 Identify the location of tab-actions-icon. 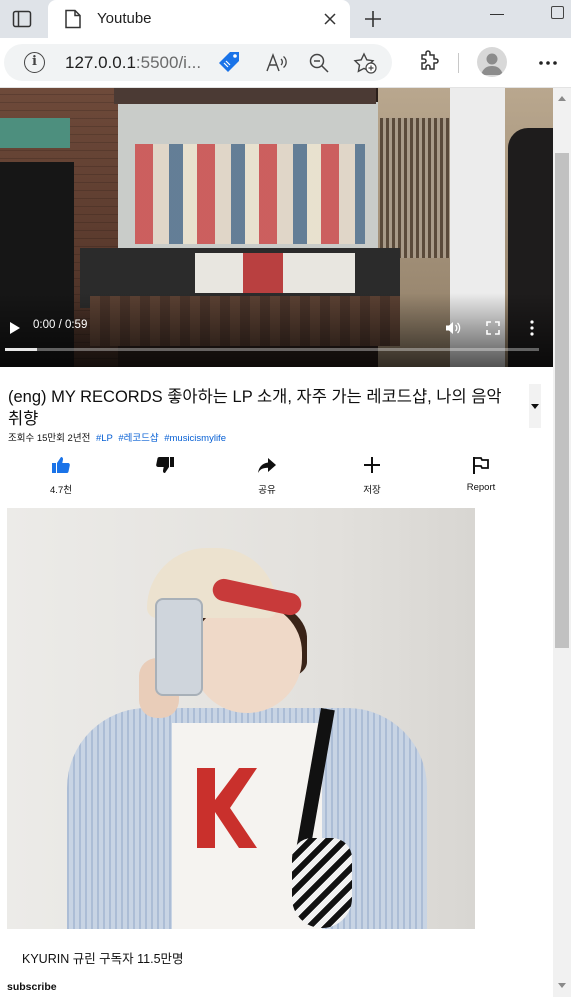
(22, 19).